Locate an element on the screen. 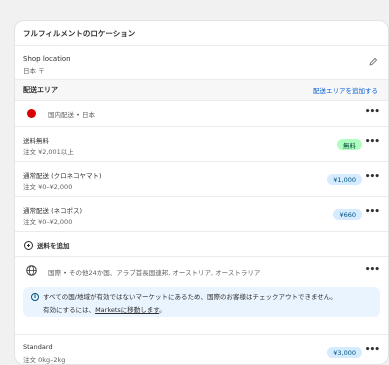 The width and height of the screenshot is (389, 365). rate-title: 通常配送 (クロネコヤマト) is located at coordinates (62, 176).